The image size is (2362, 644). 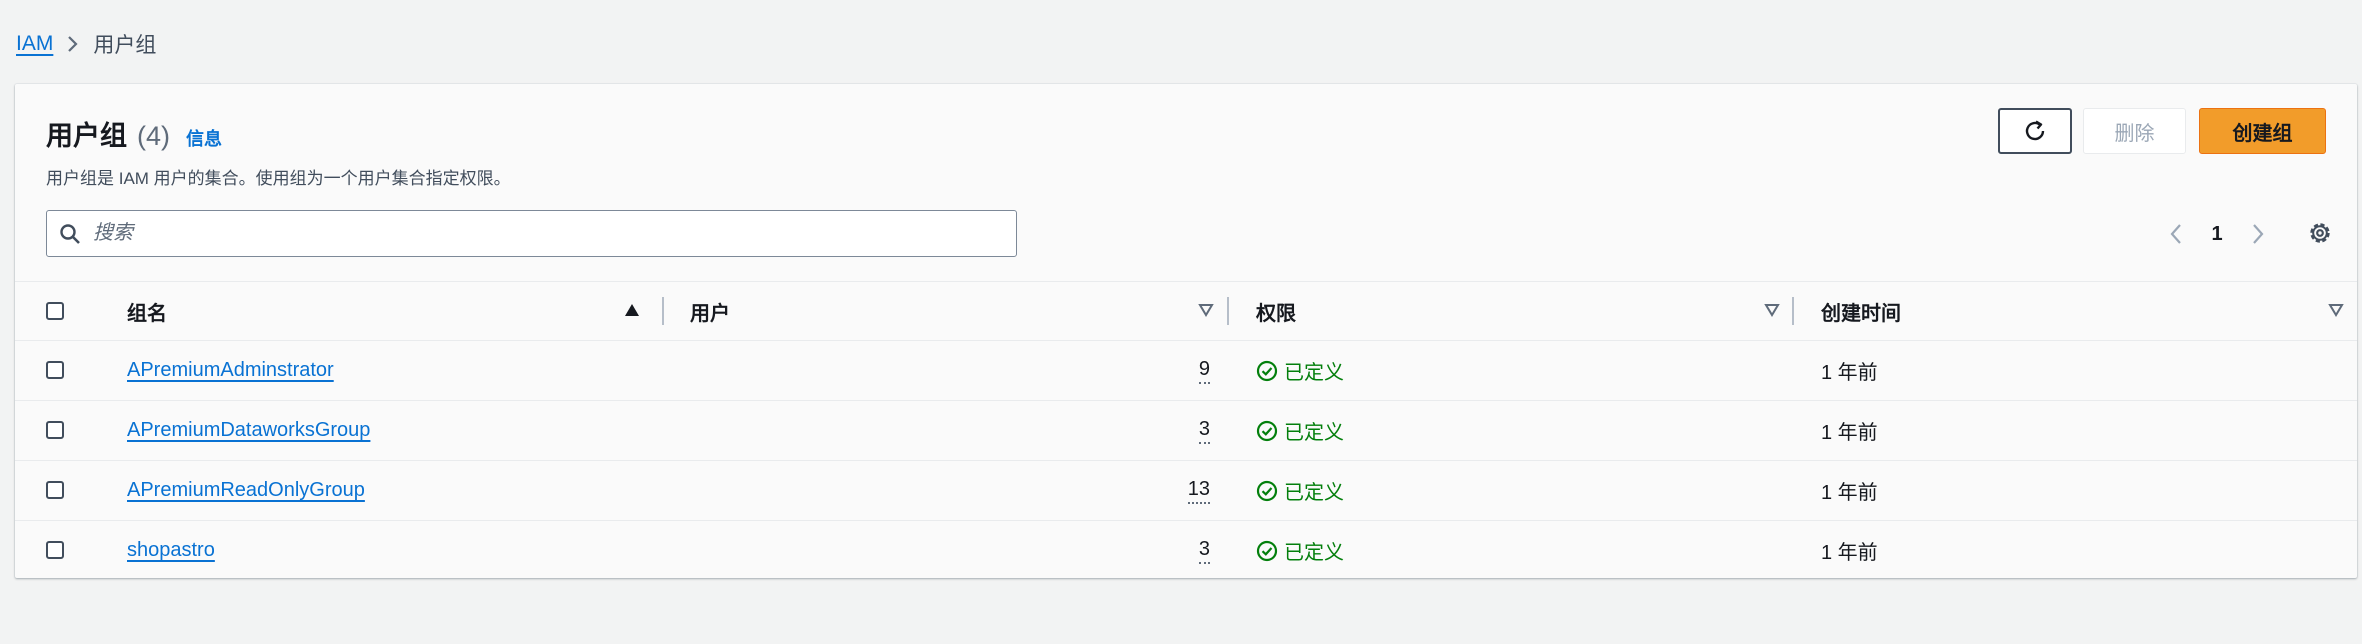 What do you see at coordinates (632, 312) in the screenshot?
I see `sort-ascending-icon` at bounding box center [632, 312].